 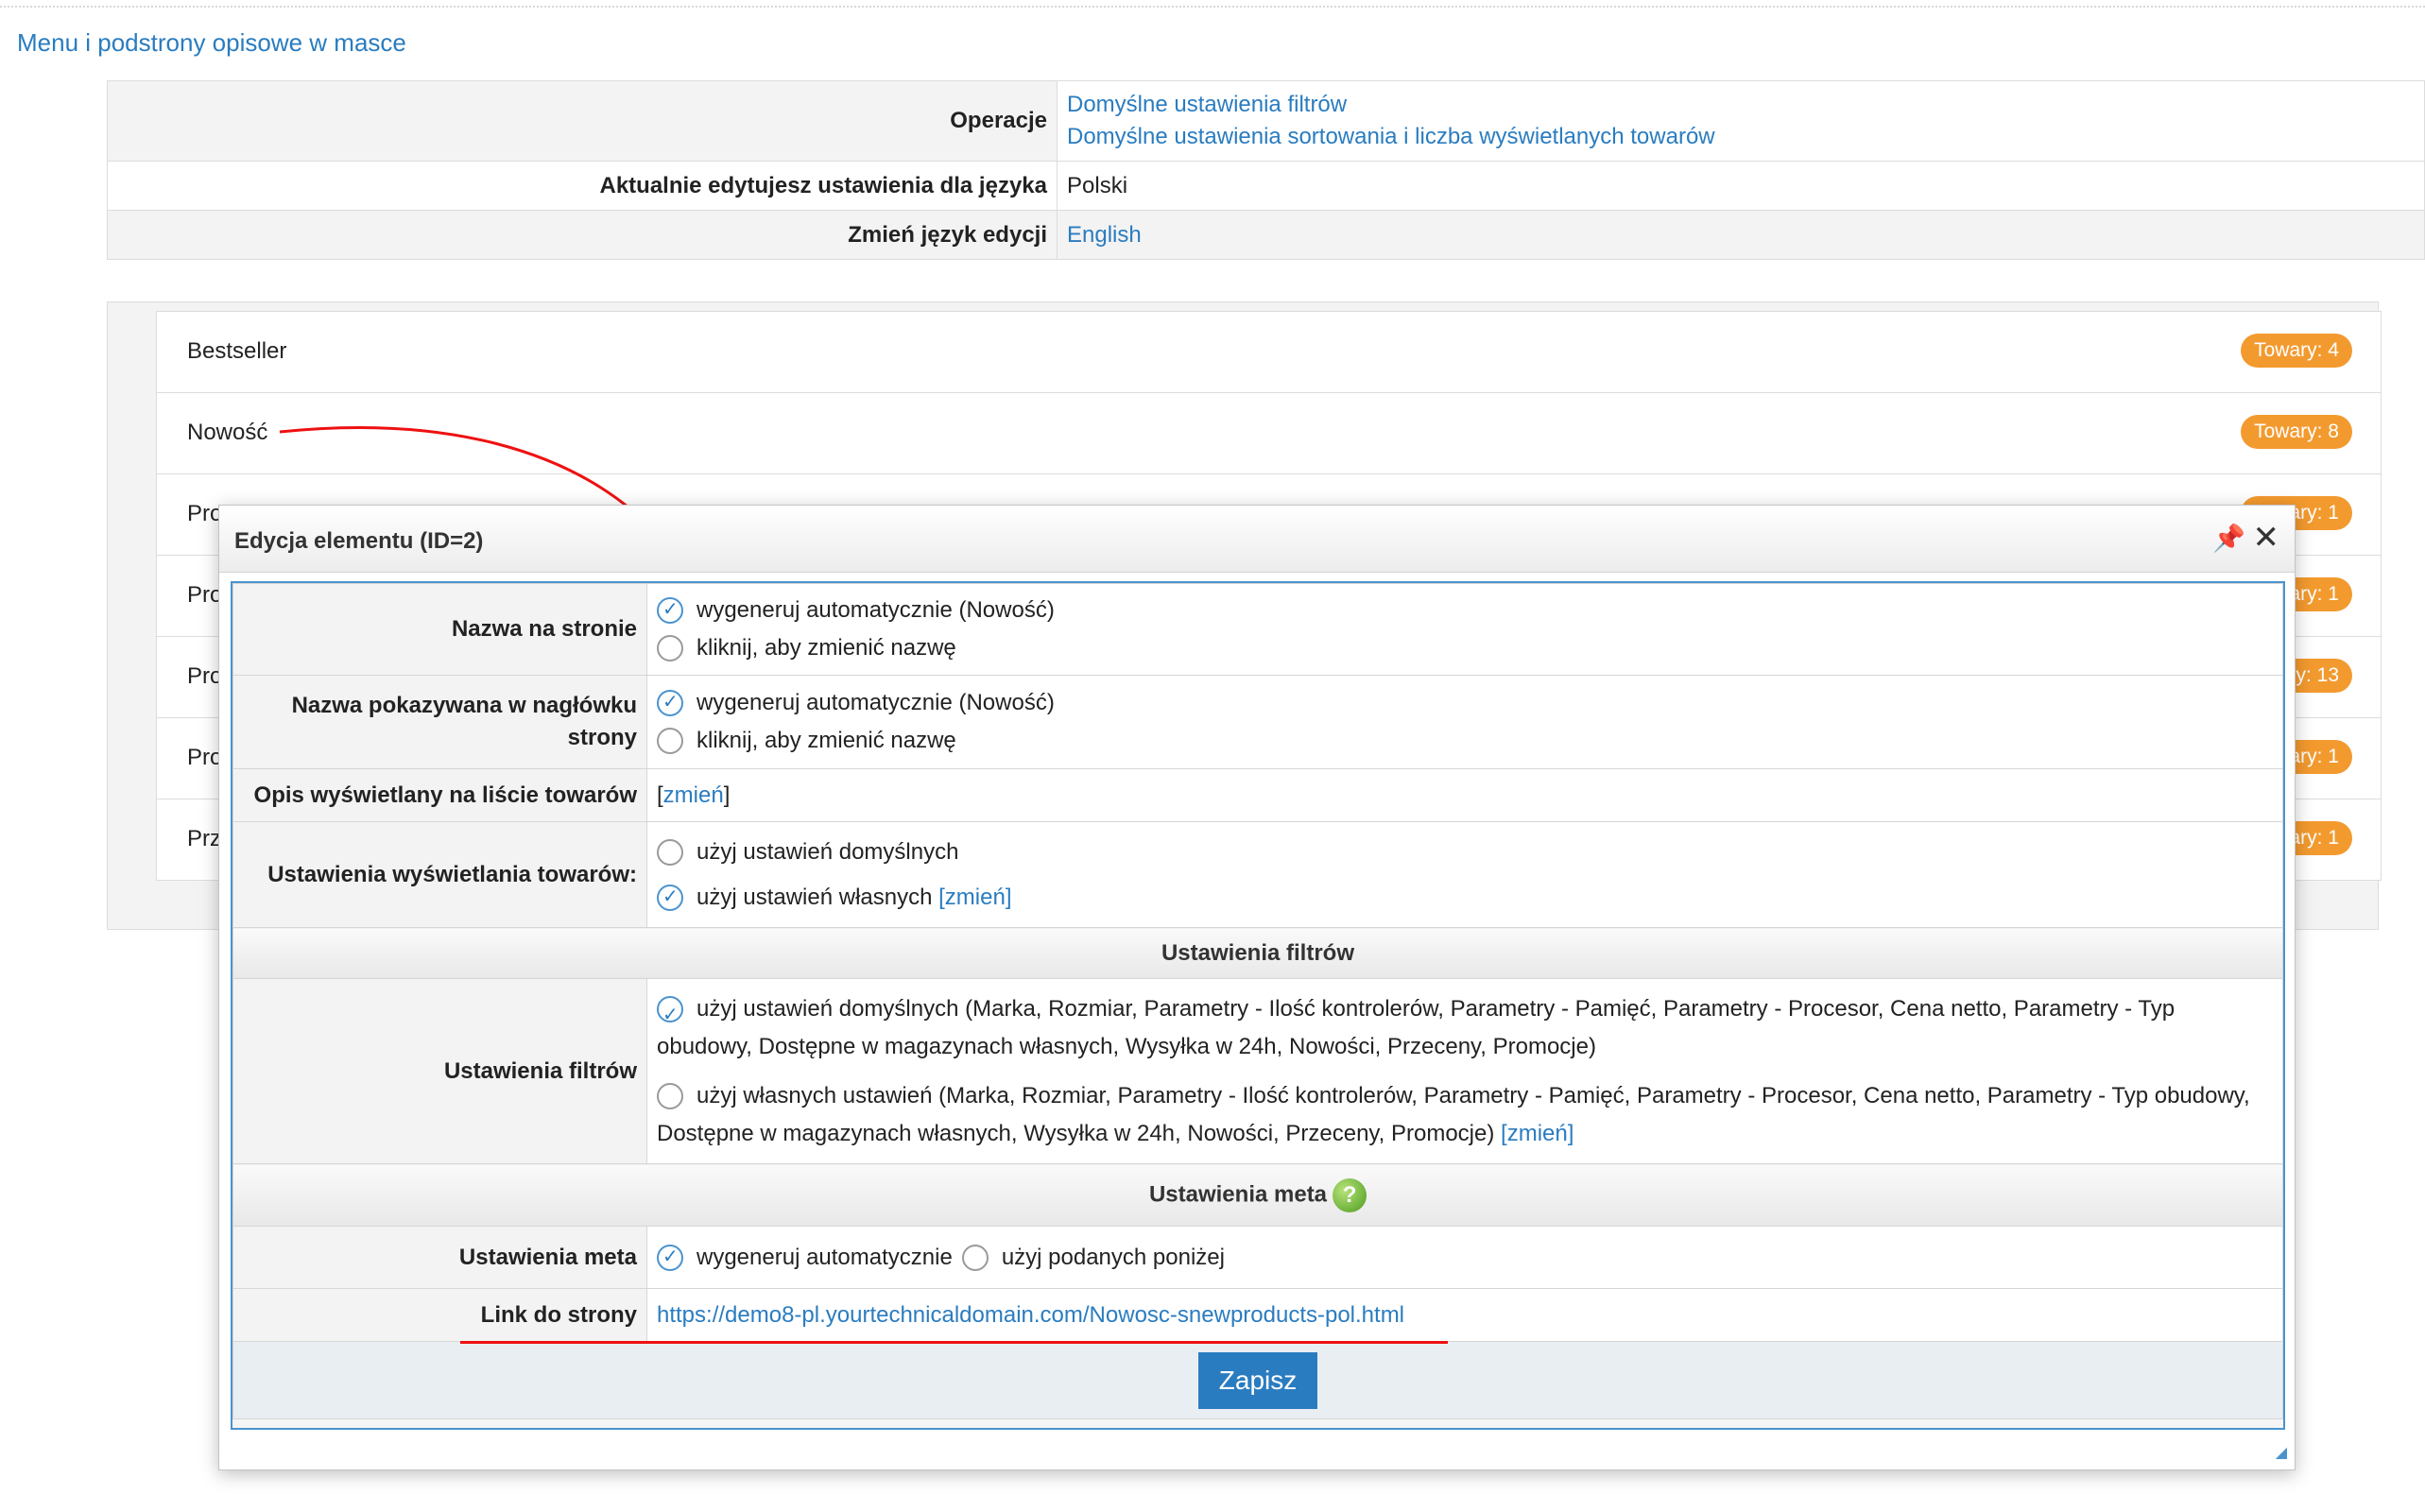 I want to click on display-default-radio, so click(x=670, y=852).